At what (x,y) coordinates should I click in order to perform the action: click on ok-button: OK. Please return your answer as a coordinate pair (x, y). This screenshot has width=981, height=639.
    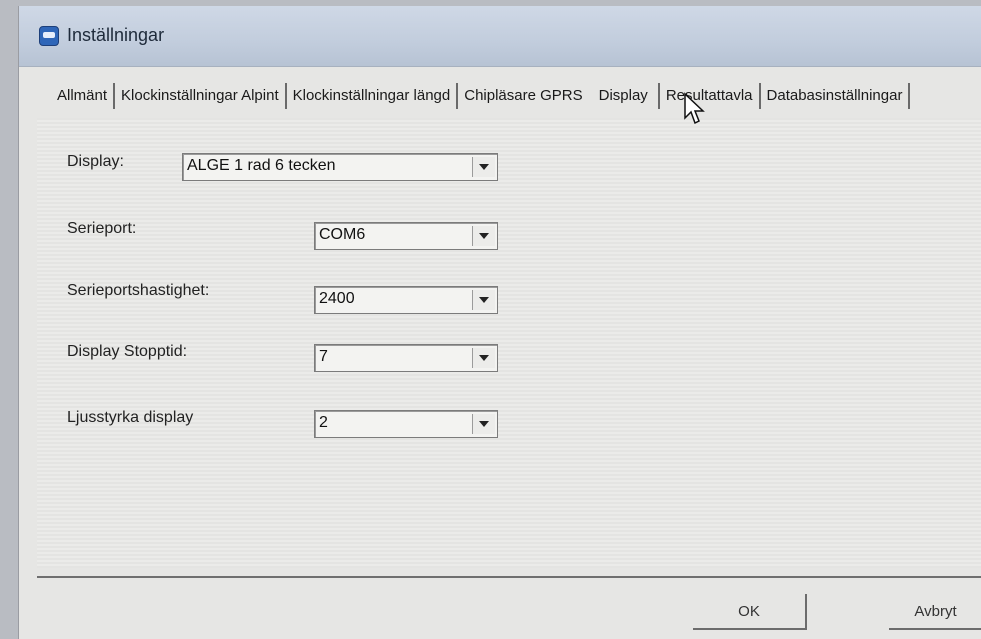
    Looking at the image, I should click on (750, 612).